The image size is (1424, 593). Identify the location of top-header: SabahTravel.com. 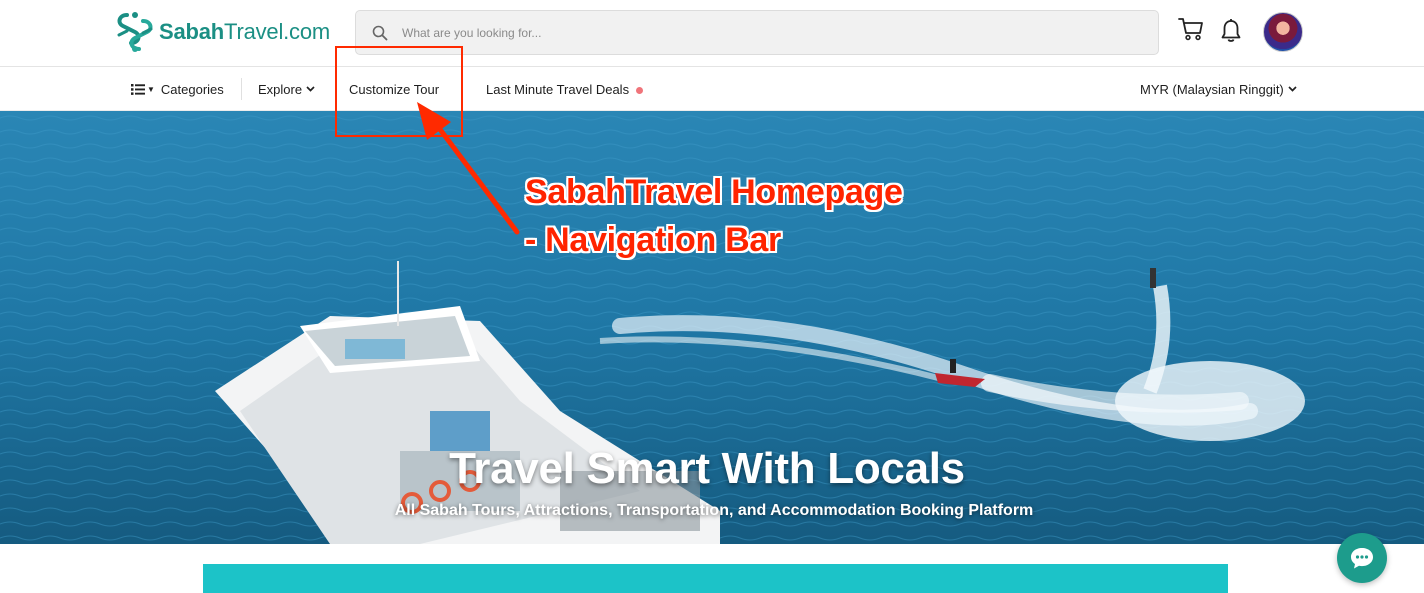
(712, 33).